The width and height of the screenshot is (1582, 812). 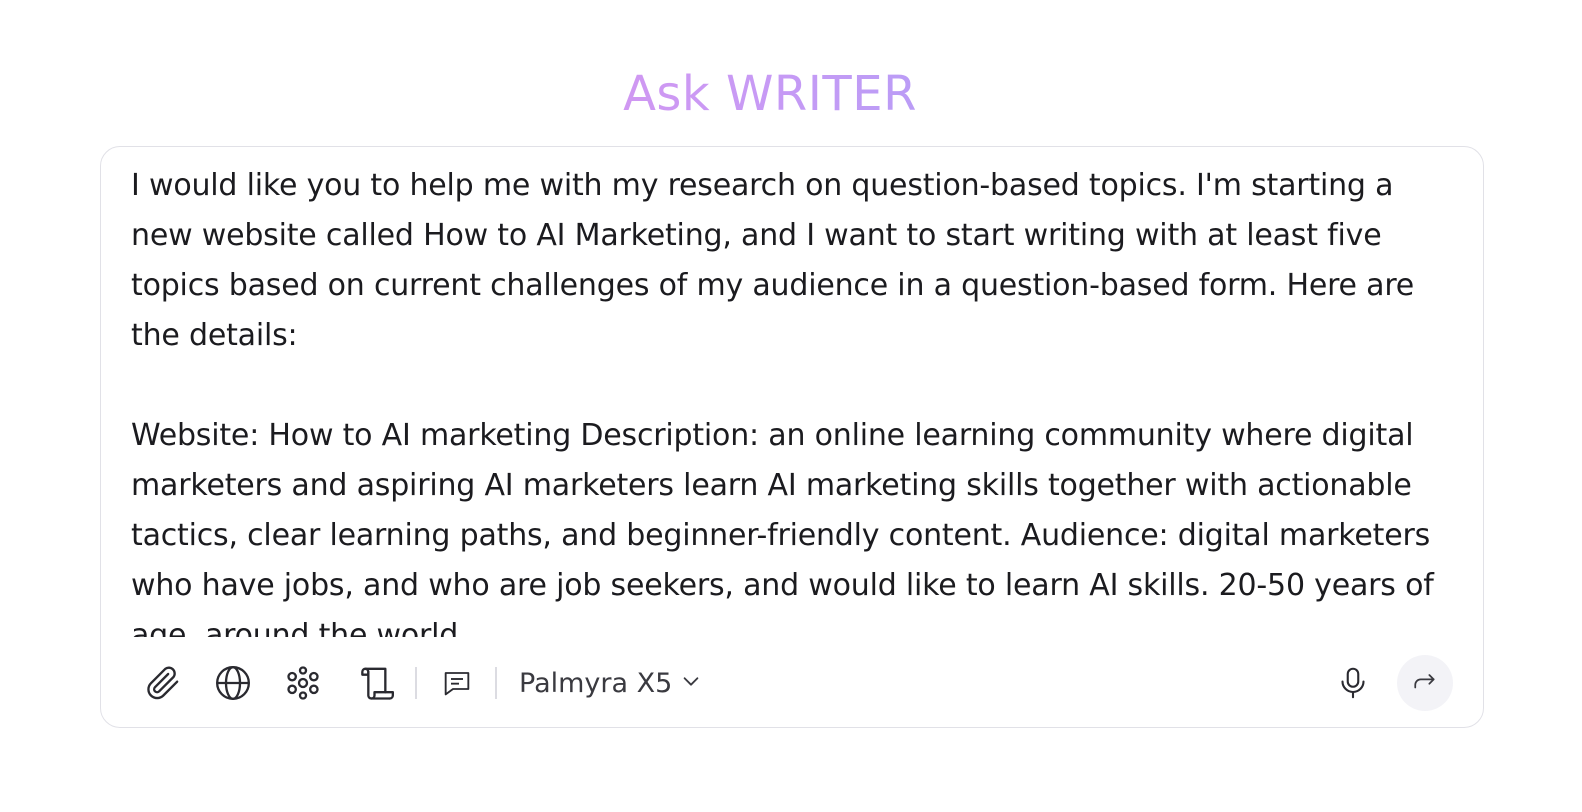 What do you see at coordinates (691, 683) in the screenshot?
I see `chevron-down-icon` at bounding box center [691, 683].